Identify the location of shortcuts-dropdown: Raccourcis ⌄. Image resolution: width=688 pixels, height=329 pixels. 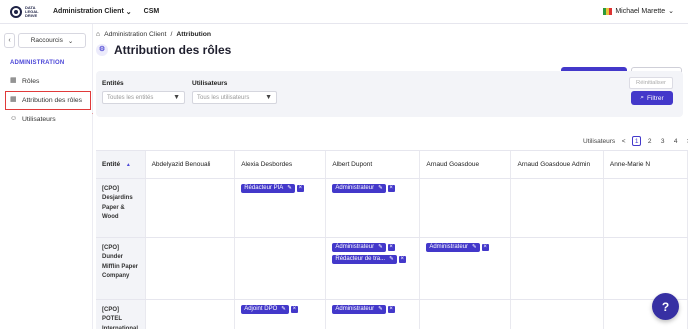
(52, 40).